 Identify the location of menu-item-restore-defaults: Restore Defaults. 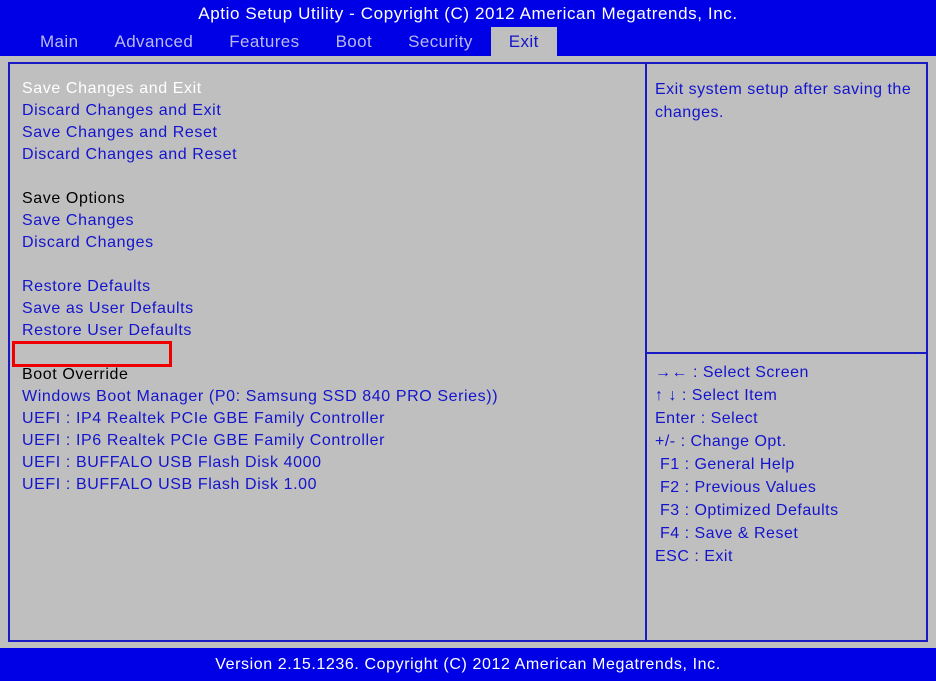
(327, 287).